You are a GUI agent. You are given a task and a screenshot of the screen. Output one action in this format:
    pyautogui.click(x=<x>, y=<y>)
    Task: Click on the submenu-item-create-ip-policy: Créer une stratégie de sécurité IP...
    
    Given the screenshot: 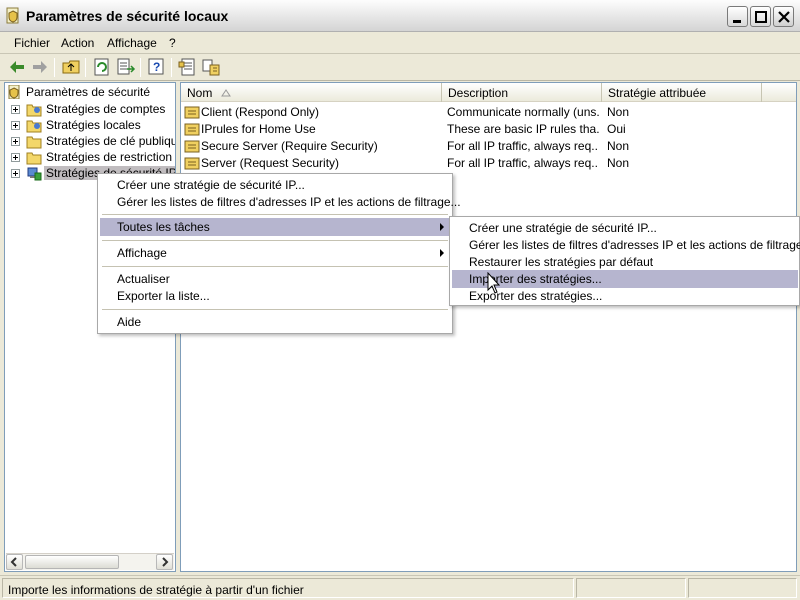 What is the action you would take?
    pyautogui.click(x=625, y=228)
    